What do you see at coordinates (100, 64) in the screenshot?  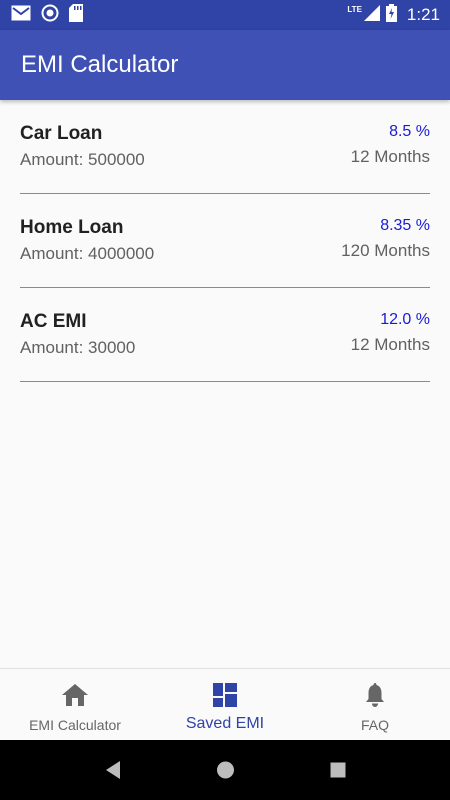 I see `app-title: EMI Calculator` at bounding box center [100, 64].